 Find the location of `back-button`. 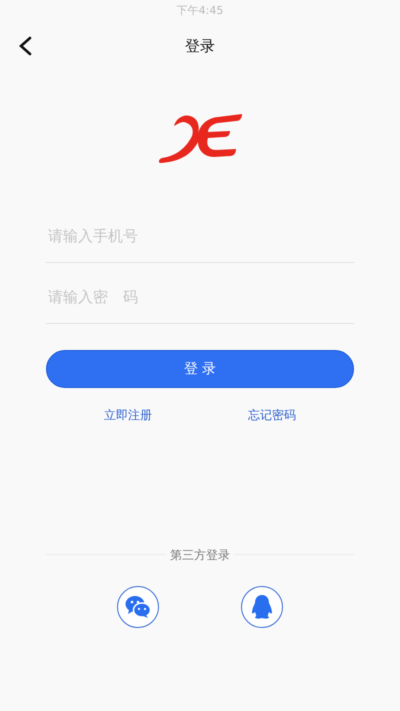

back-button is located at coordinates (25, 46).